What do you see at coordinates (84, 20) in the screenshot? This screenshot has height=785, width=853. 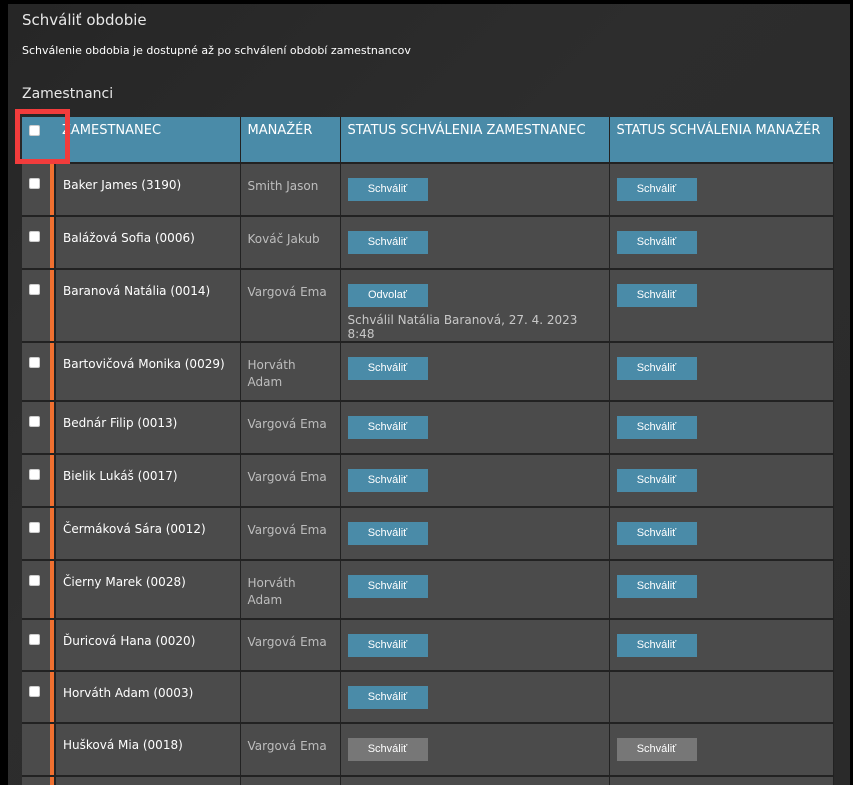 I see `page-title: Schváliť obdobie` at bounding box center [84, 20].